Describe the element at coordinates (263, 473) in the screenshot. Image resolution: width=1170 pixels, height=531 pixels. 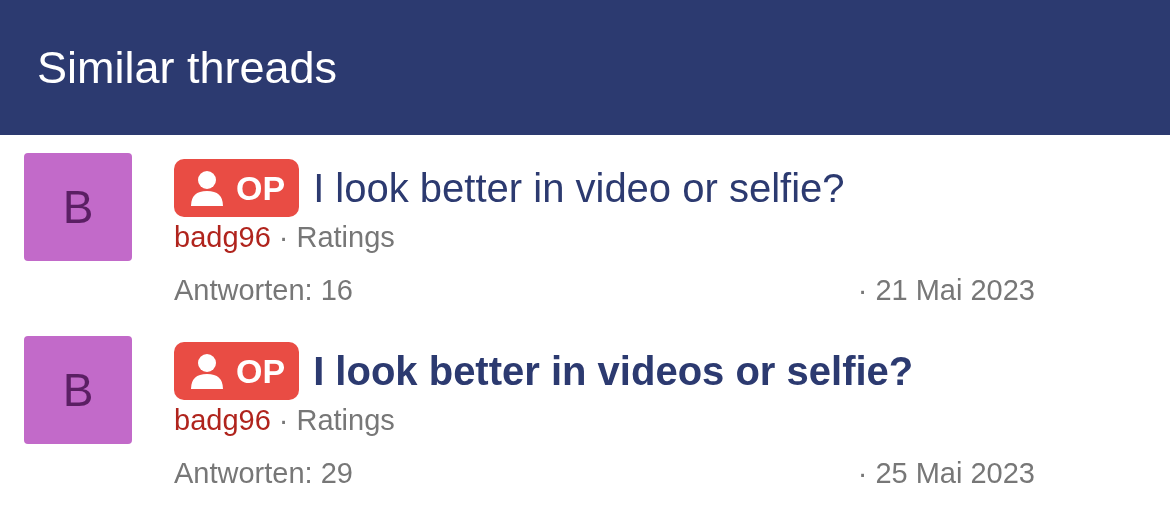
I see `reply-count: Antworten: 29` at that location.